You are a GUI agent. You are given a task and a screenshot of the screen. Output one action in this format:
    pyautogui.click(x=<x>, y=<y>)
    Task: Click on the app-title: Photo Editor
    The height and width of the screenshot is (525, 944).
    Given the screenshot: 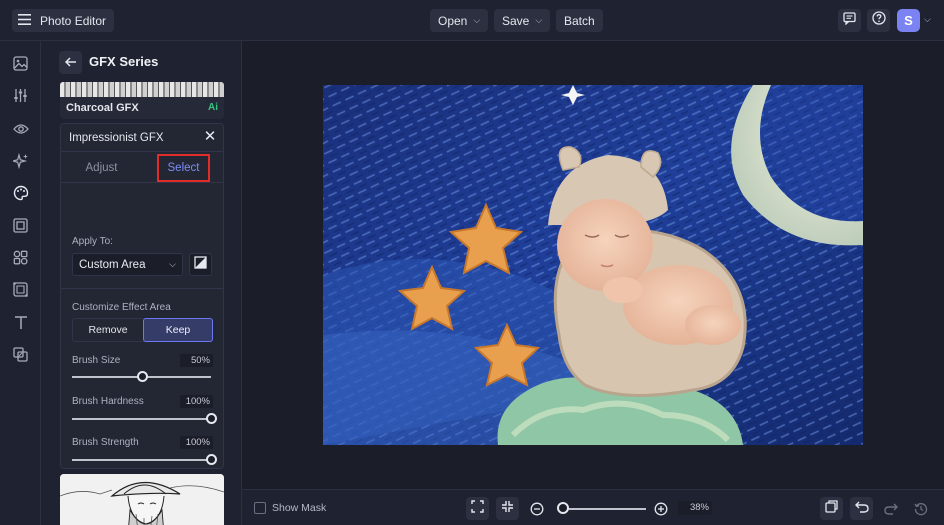 What is the action you would take?
    pyautogui.click(x=73, y=20)
    